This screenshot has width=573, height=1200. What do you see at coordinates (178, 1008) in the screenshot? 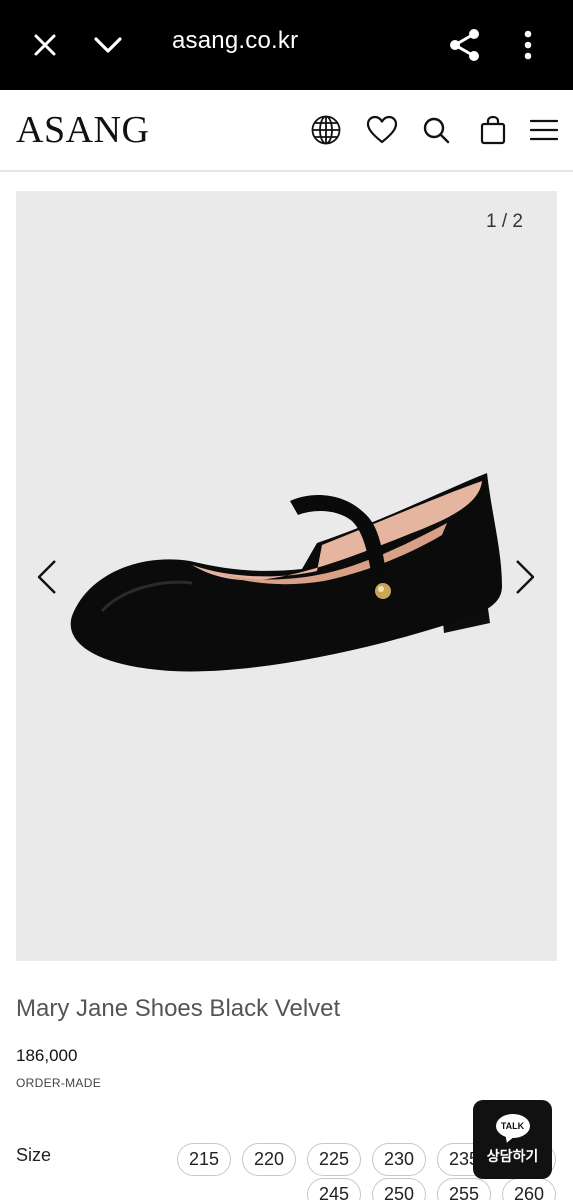
I see `product-title: Mary Jane Shoes Black Velvet` at bounding box center [178, 1008].